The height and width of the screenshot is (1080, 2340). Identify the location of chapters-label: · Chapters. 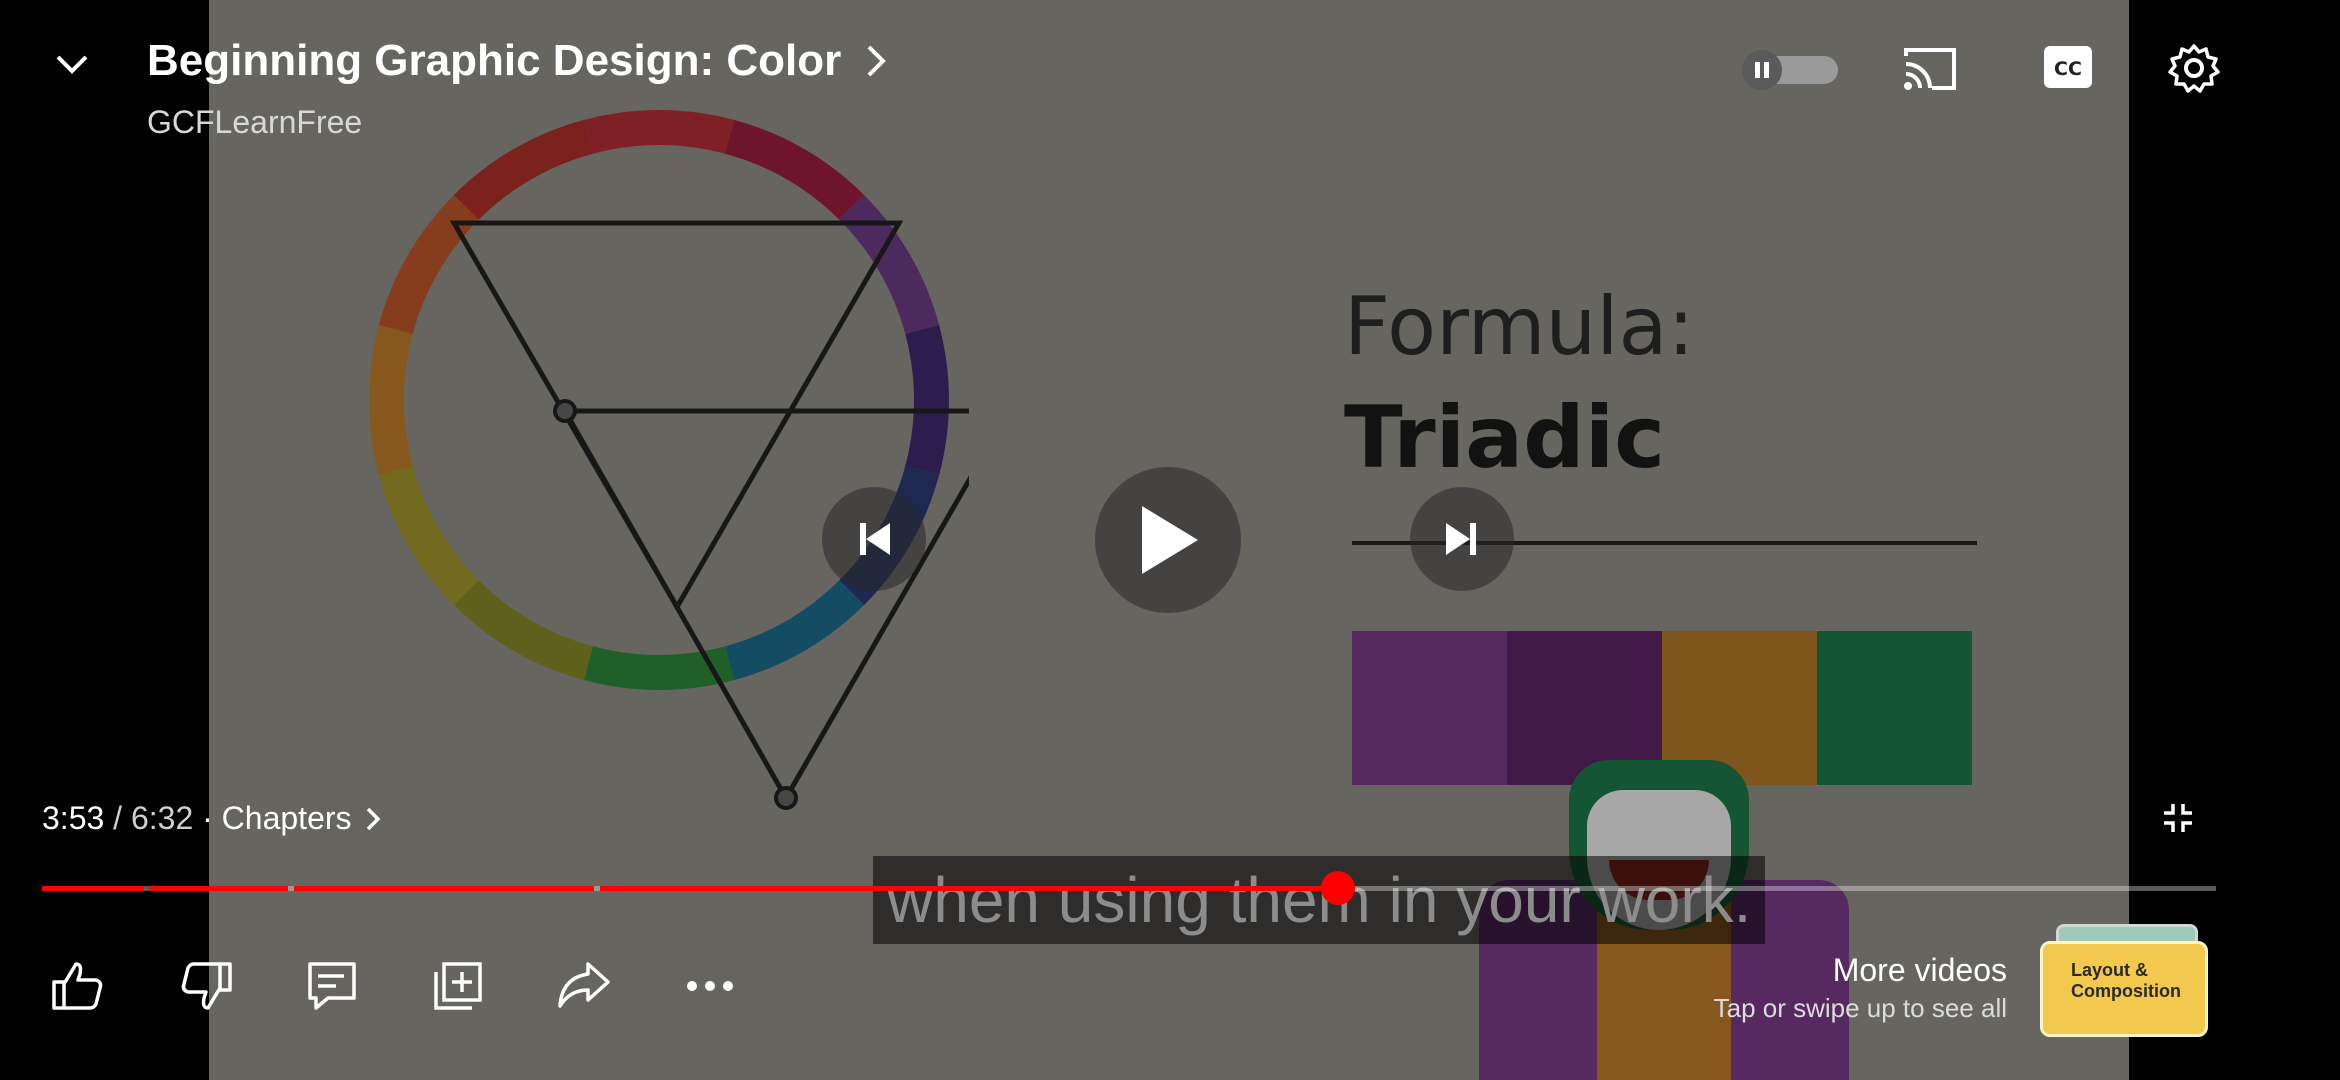
(272, 818).